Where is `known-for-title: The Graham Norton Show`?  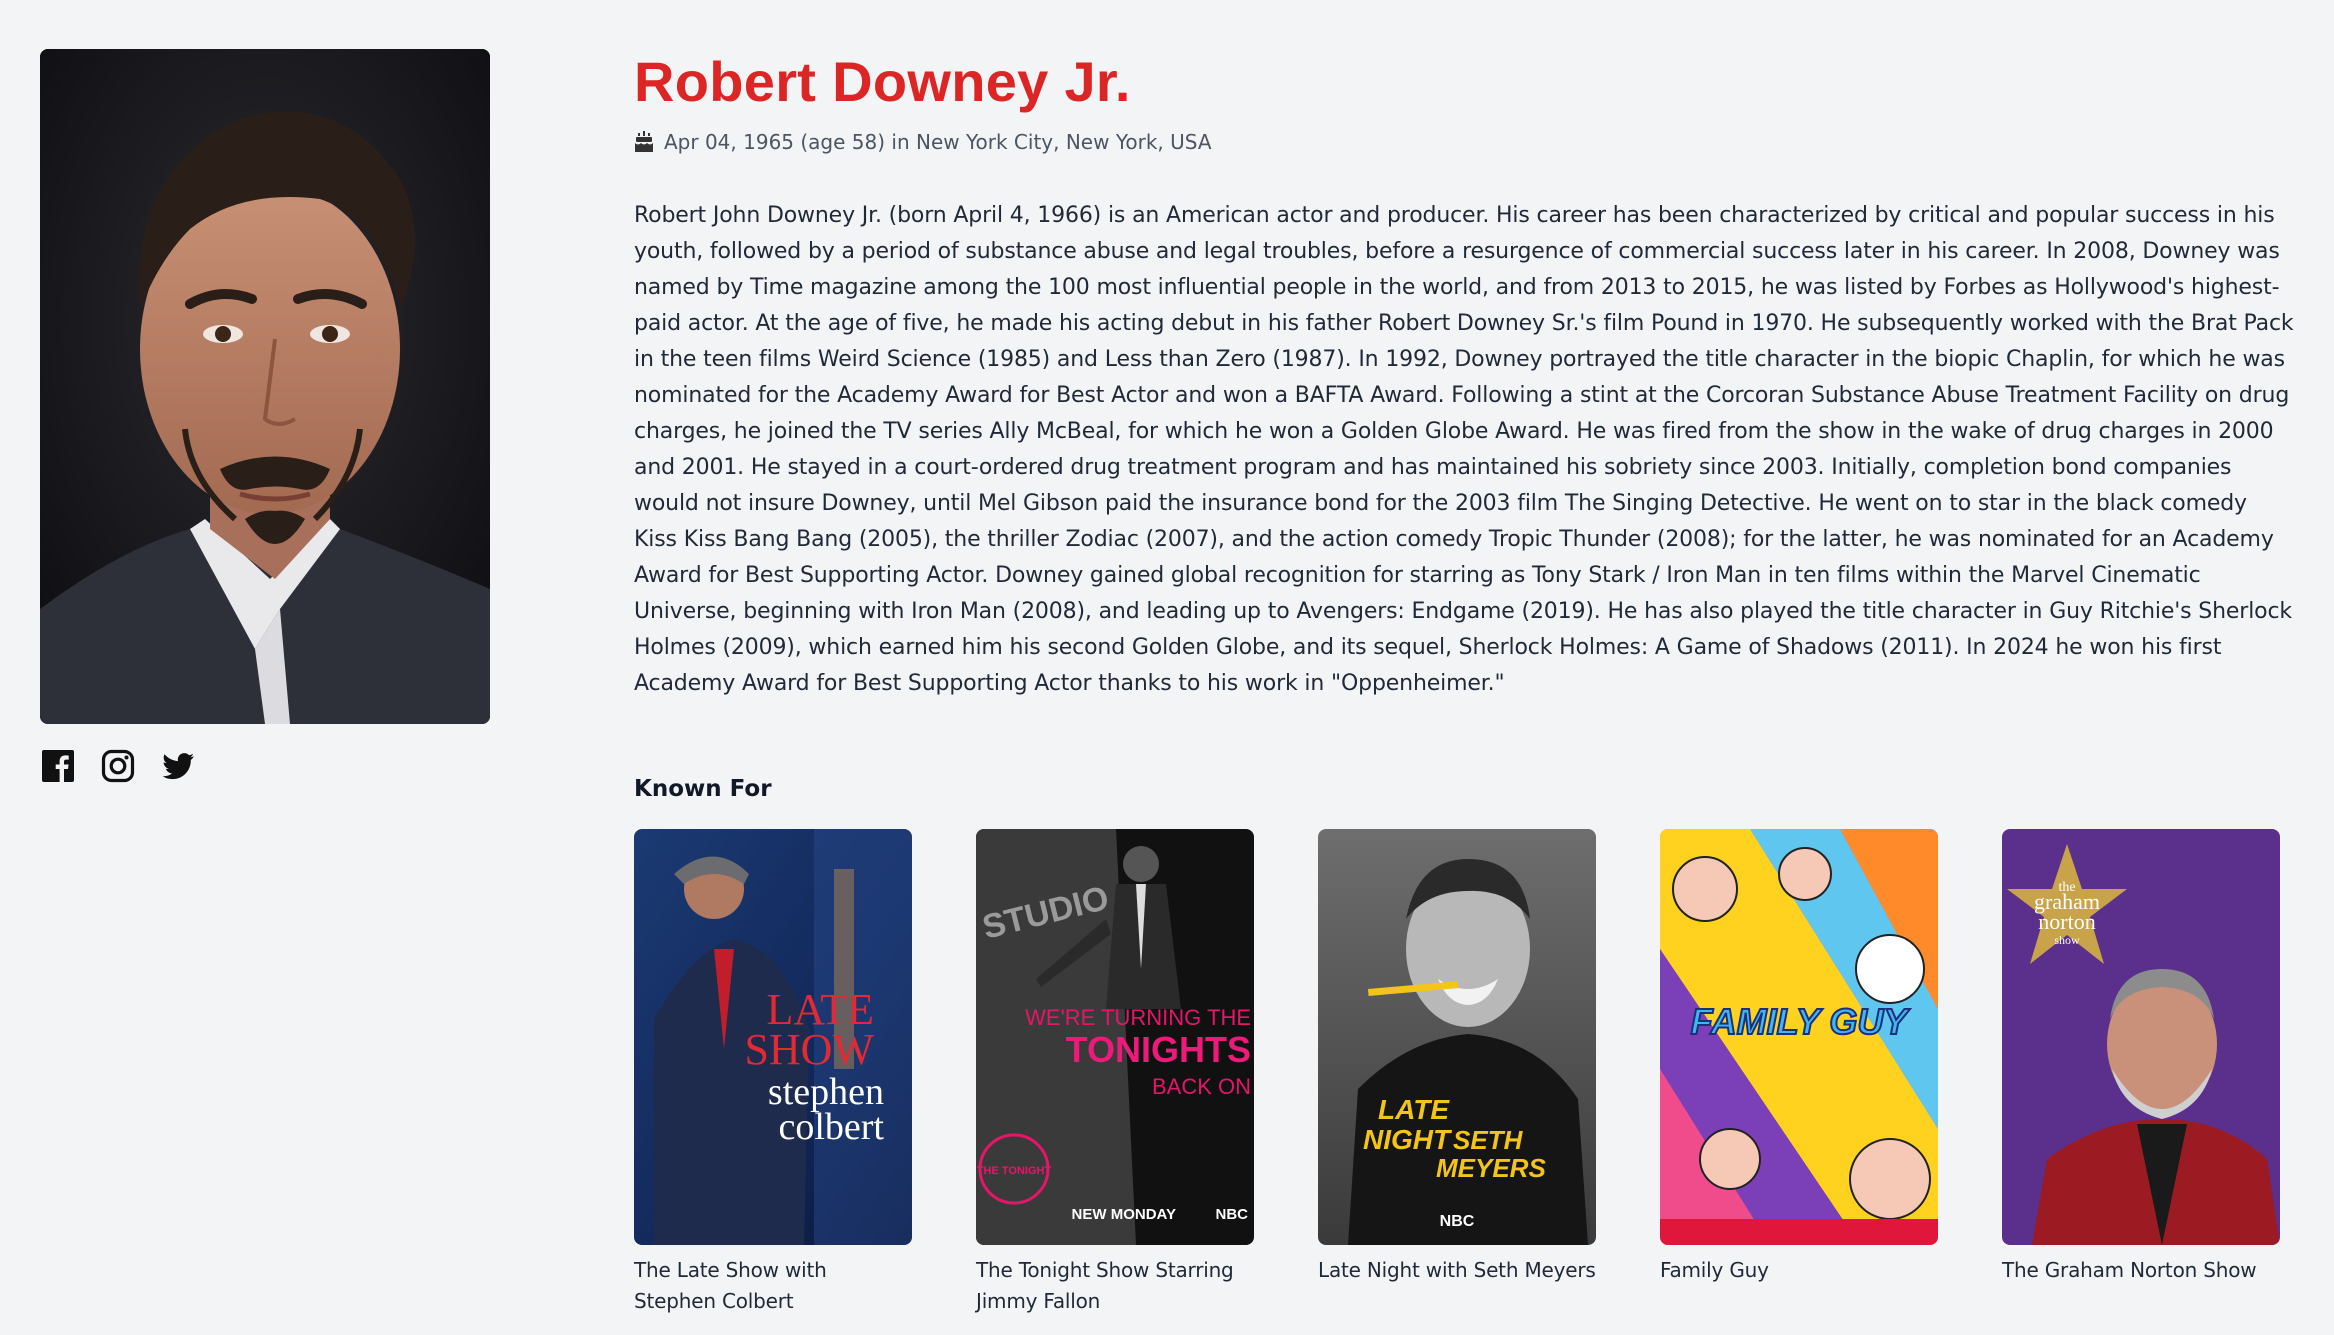 known-for-title: The Graham Norton Show is located at coordinates (2129, 1270).